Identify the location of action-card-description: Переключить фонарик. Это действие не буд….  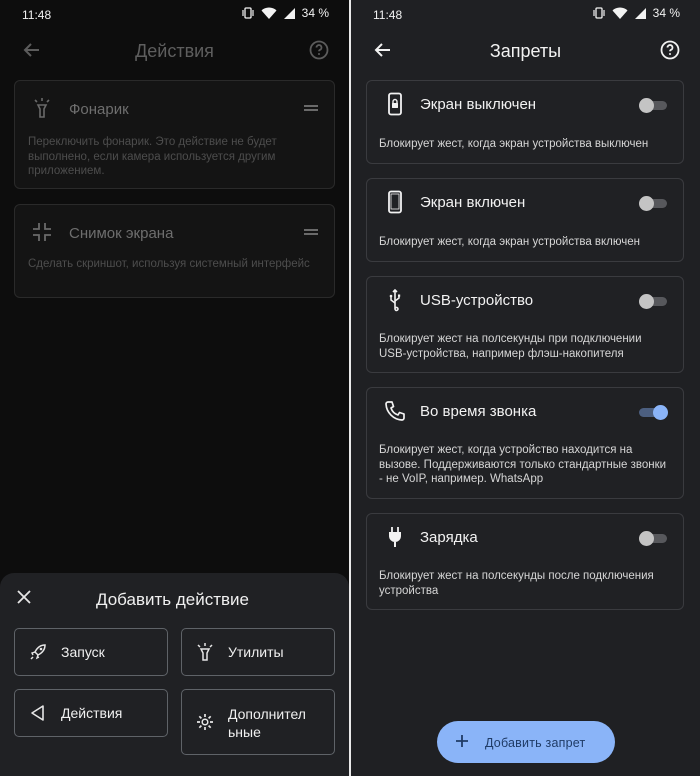
(152, 156).